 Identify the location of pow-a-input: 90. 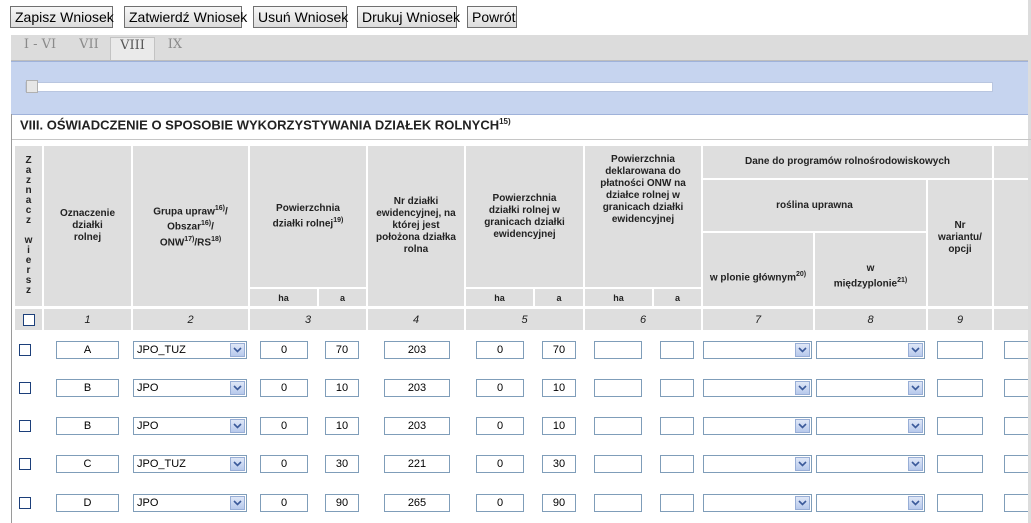
(342, 503).